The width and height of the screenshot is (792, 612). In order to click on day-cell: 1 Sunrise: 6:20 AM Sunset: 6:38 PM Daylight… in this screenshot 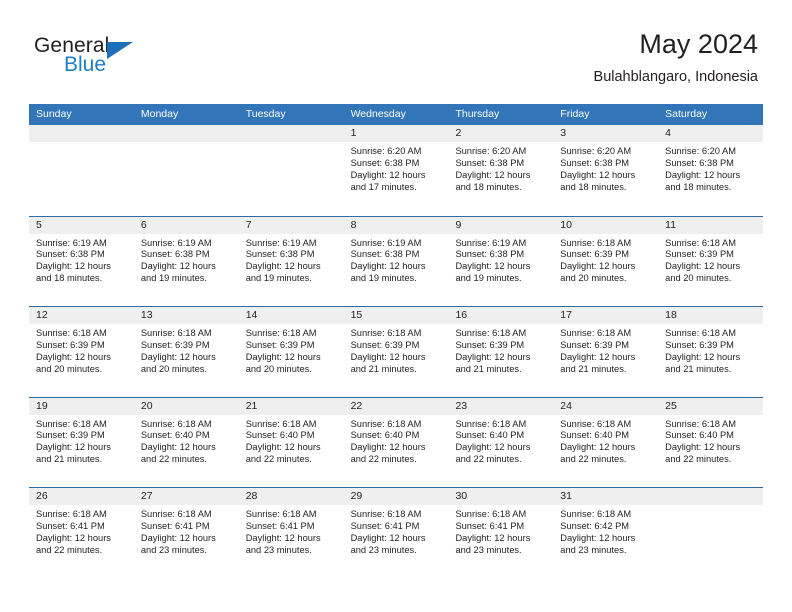, I will do `click(396, 170)`.